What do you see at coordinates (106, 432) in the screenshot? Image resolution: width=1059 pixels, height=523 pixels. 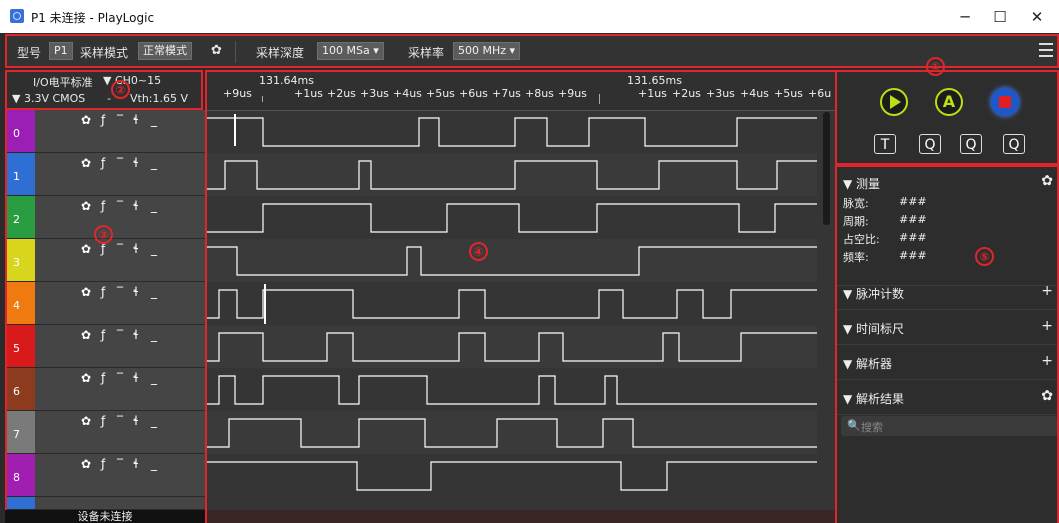 I see `channel-row: 7 ✿ ƒ ‾ ɬ _` at bounding box center [106, 432].